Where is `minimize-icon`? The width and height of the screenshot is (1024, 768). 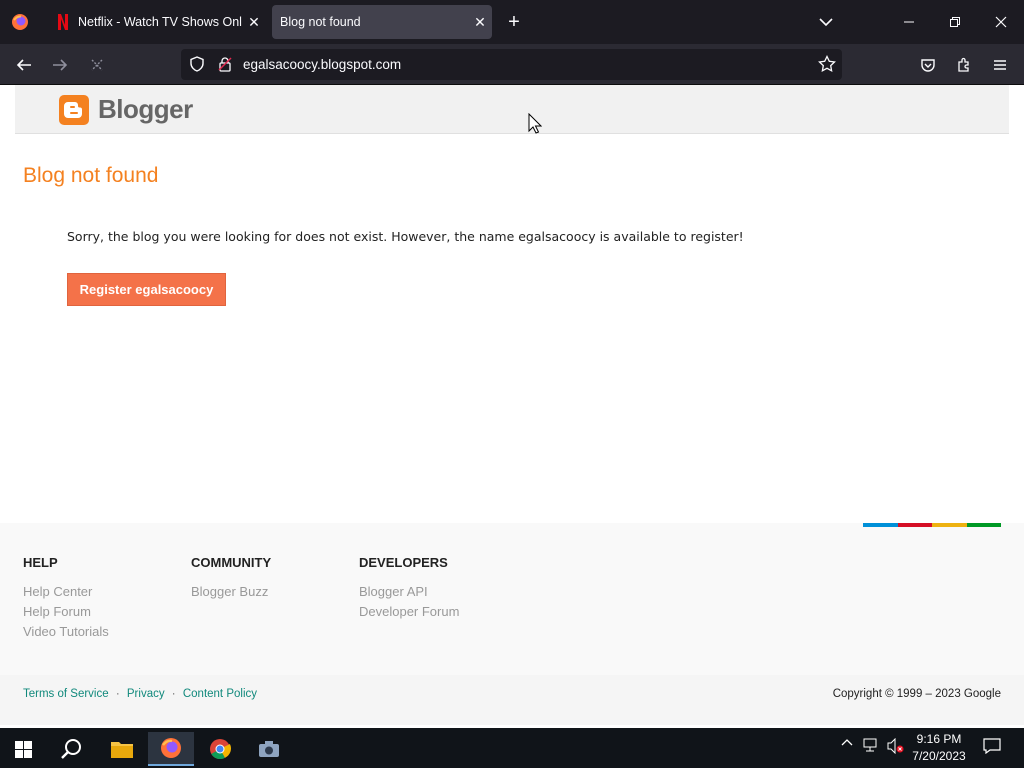
minimize-icon is located at coordinates (909, 22).